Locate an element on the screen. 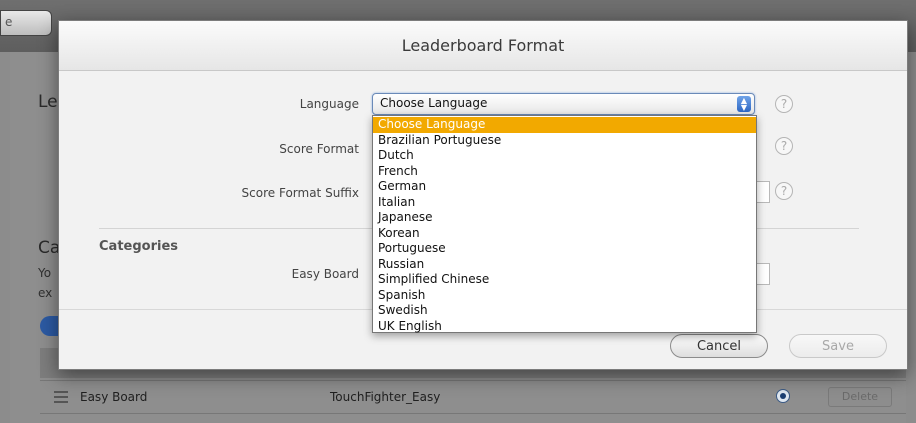 Image resolution: width=916 pixels, height=423 pixels. score-format-suffix-label: Score Format Suffix is located at coordinates (300, 193).